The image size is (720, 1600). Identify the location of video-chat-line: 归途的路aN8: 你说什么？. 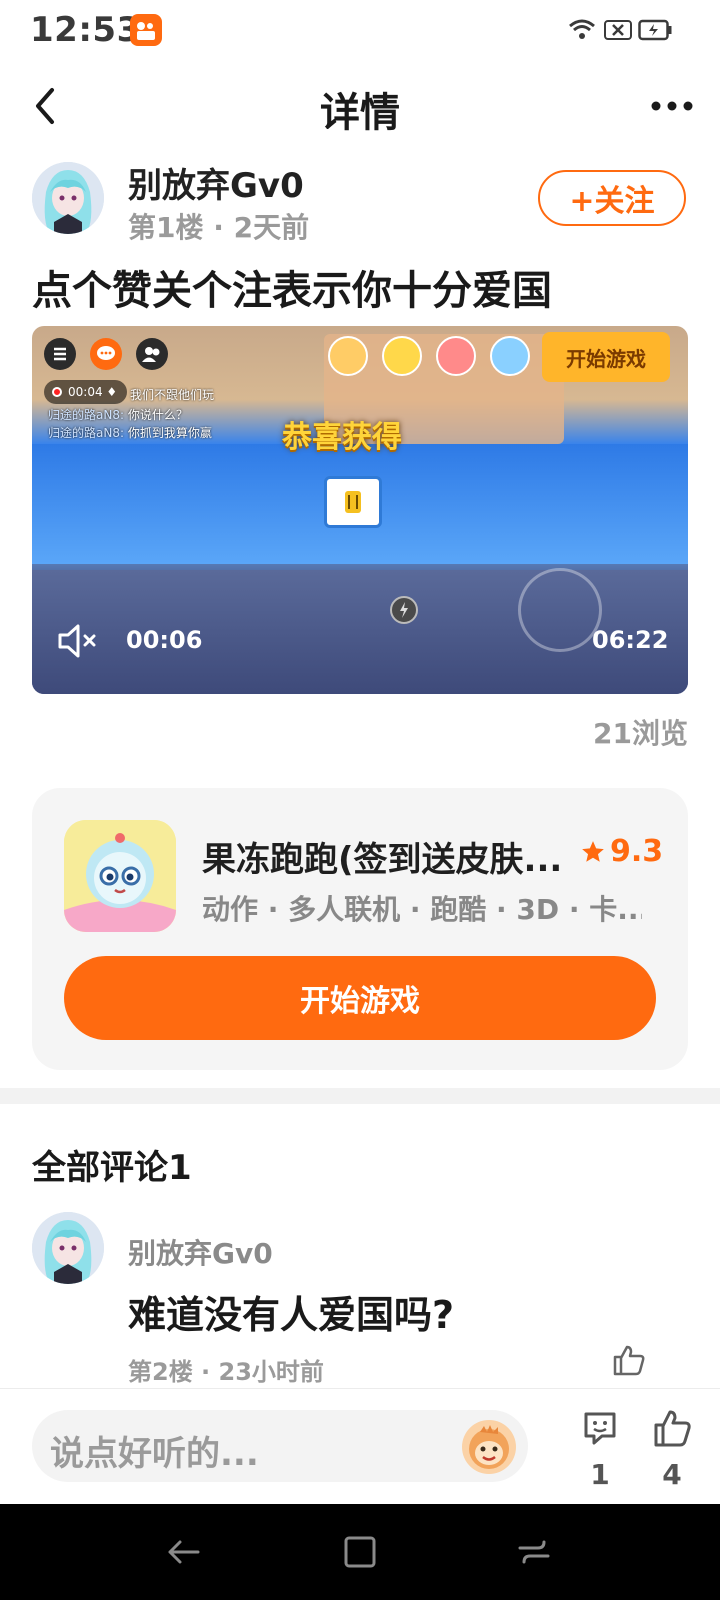
(118, 415).